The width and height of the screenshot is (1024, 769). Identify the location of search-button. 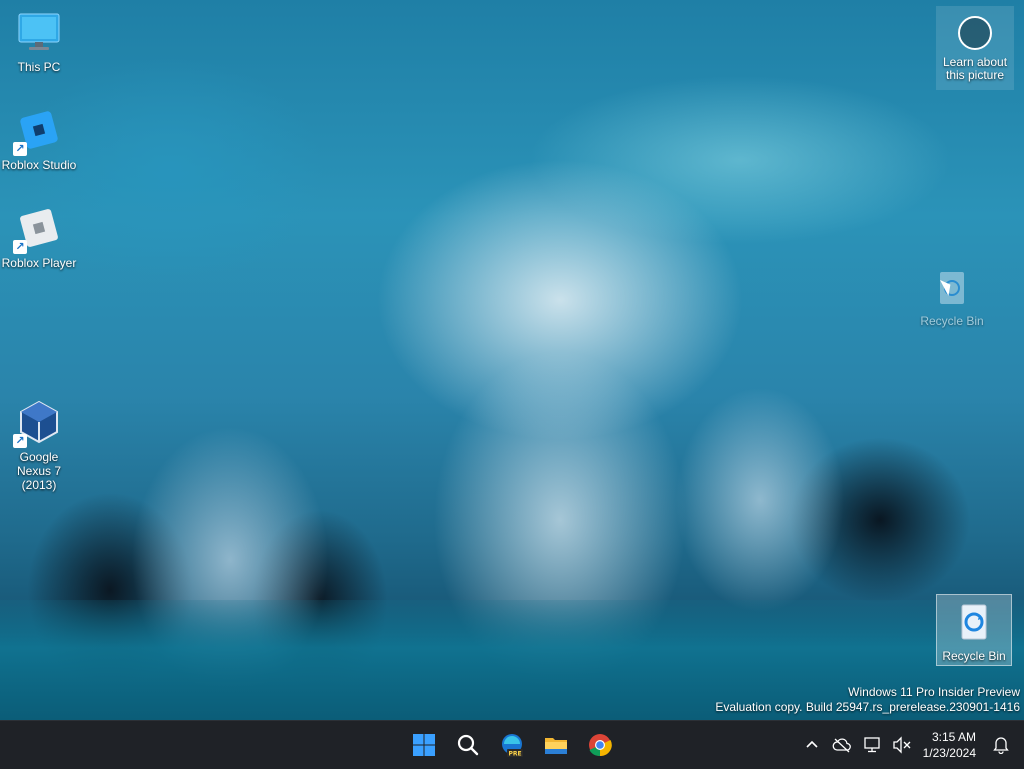
(468, 745).